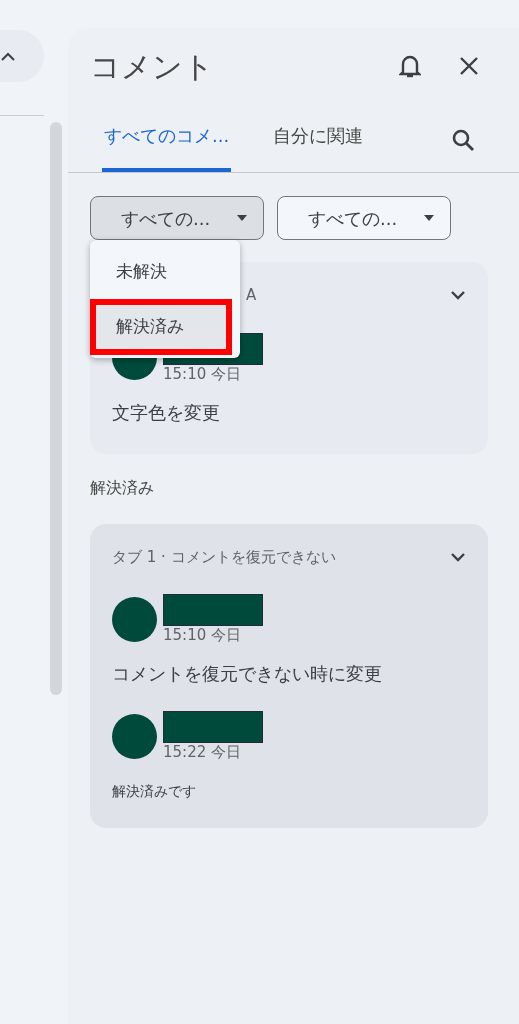 The height and width of the screenshot is (1024, 519). Describe the element at coordinates (410, 66) in the screenshot. I see `bell-icon` at that location.